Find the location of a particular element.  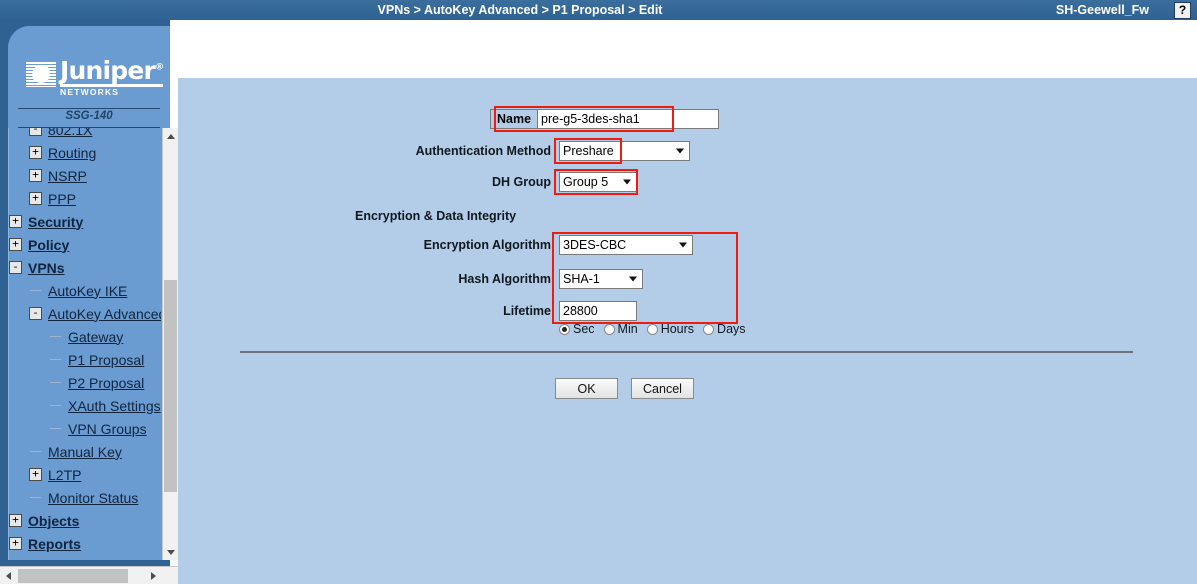

lifetime-unit-radio-group: Sec Min Hours Days is located at coordinates (652, 329).